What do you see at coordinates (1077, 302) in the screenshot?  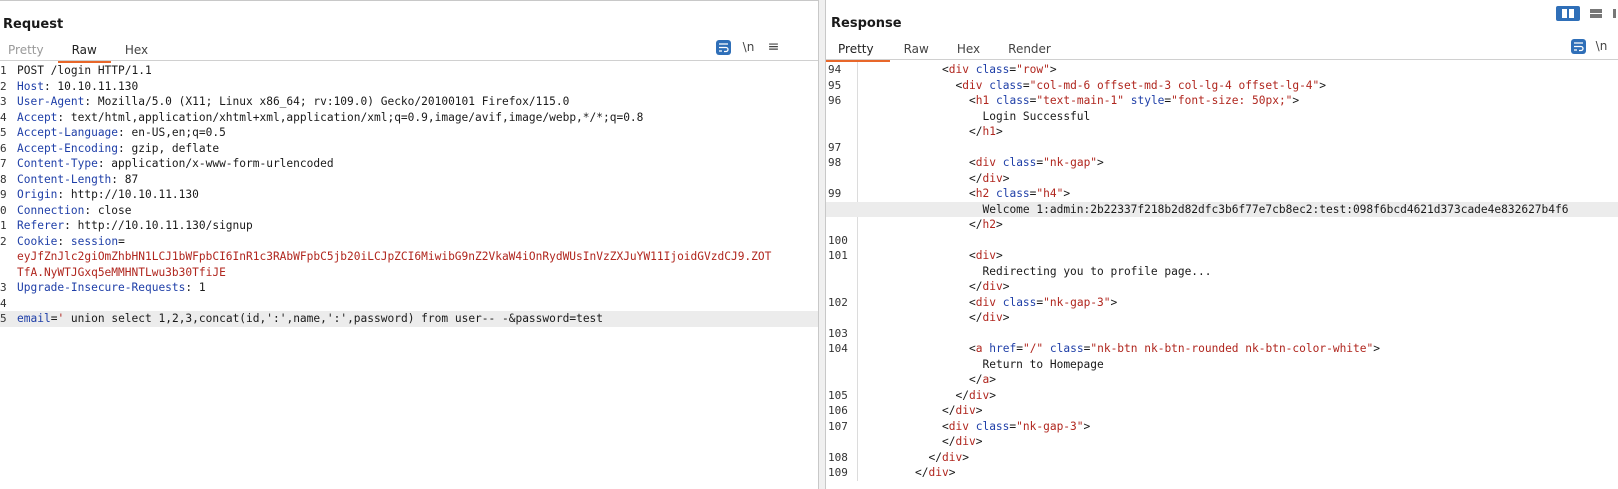 I see `syntax-value: "nk-gap-3"` at bounding box center [1077, 302].